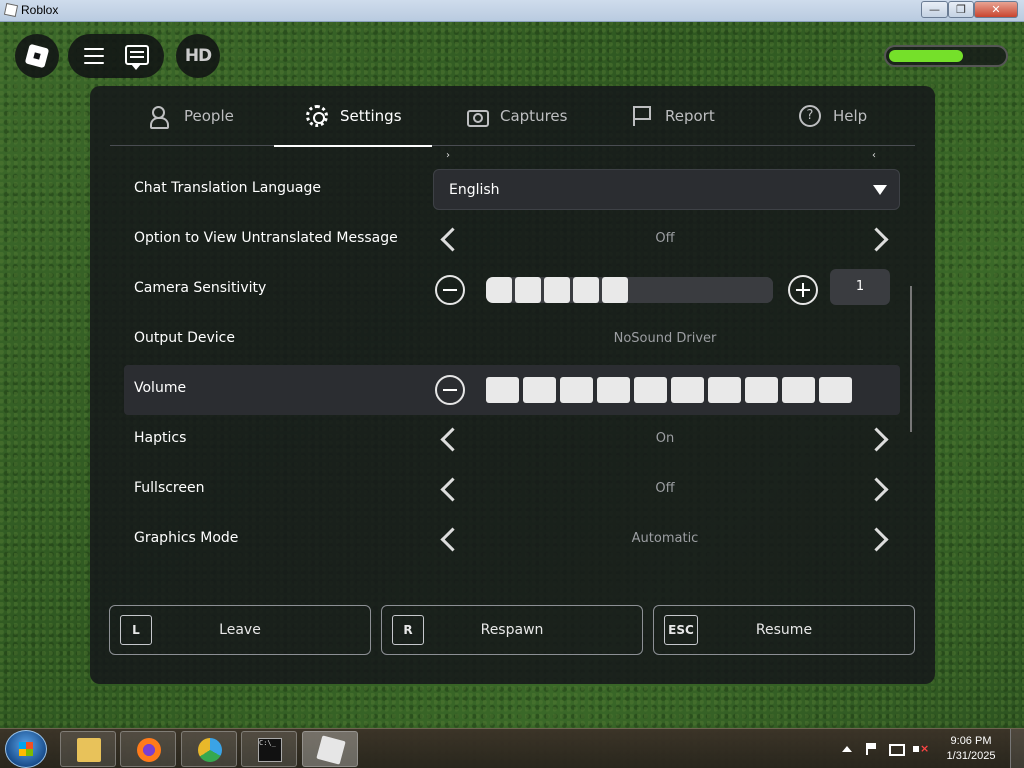  Describe the element at coordinates (920, 749) in the screenshot. I see `volume-muted-icon` at that location.